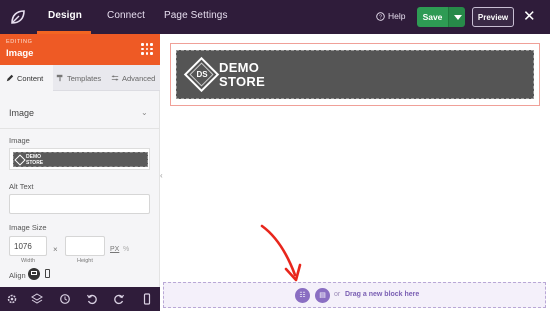 The width and height of the screenshot is (550, 311). I want to click on height-input, so click(85, 246).